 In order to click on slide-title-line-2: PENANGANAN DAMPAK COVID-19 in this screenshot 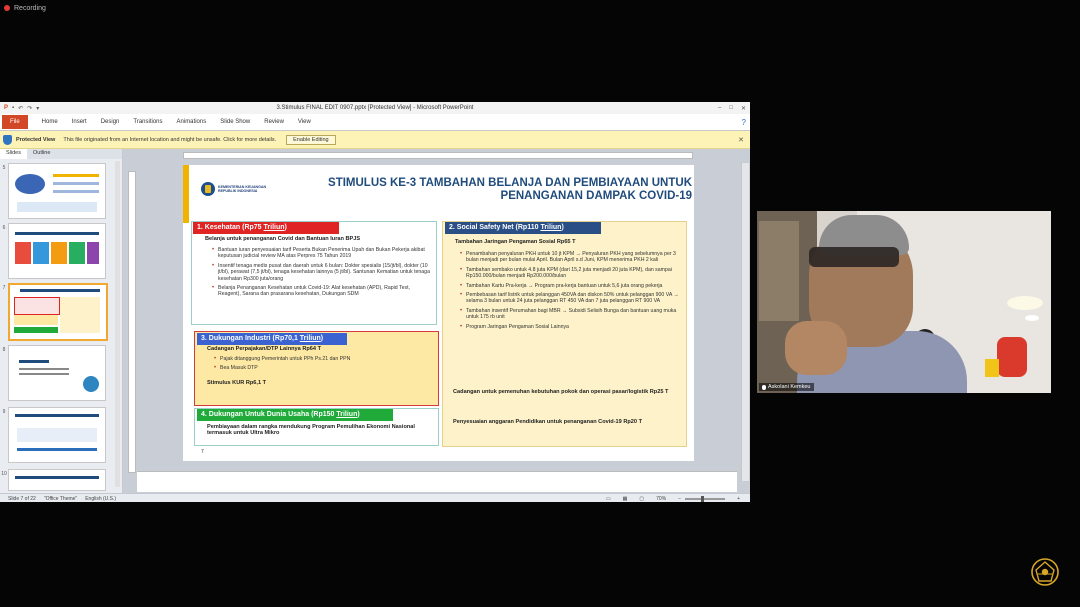, I will do `click(596, 196)`.